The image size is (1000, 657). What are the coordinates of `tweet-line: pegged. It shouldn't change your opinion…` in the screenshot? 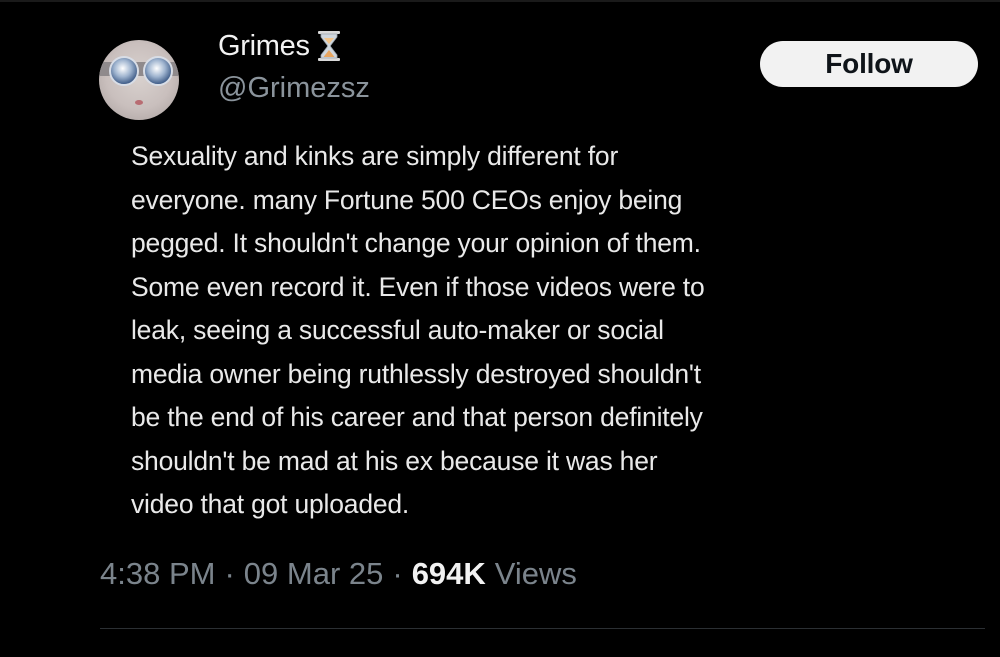 It's located at (416, 243).